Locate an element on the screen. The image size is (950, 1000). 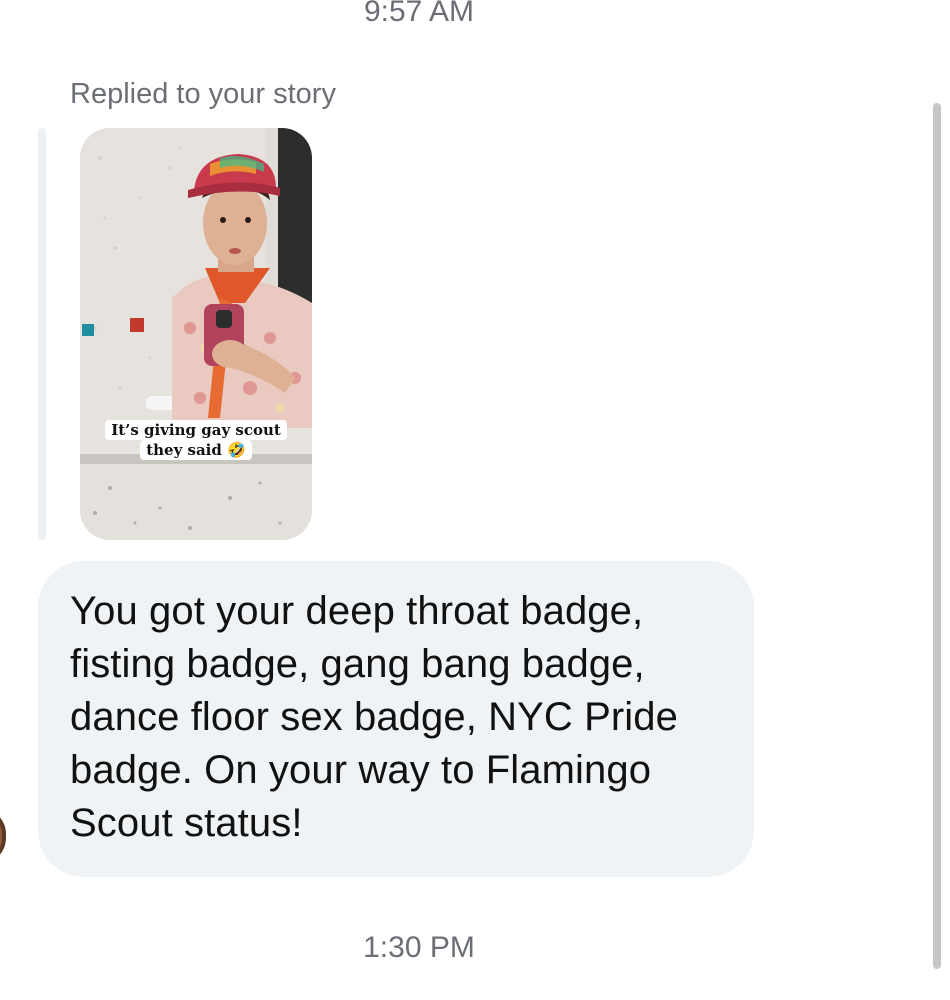
story-caption-line2: they said 🤣 is located at coordinates (196, 450).